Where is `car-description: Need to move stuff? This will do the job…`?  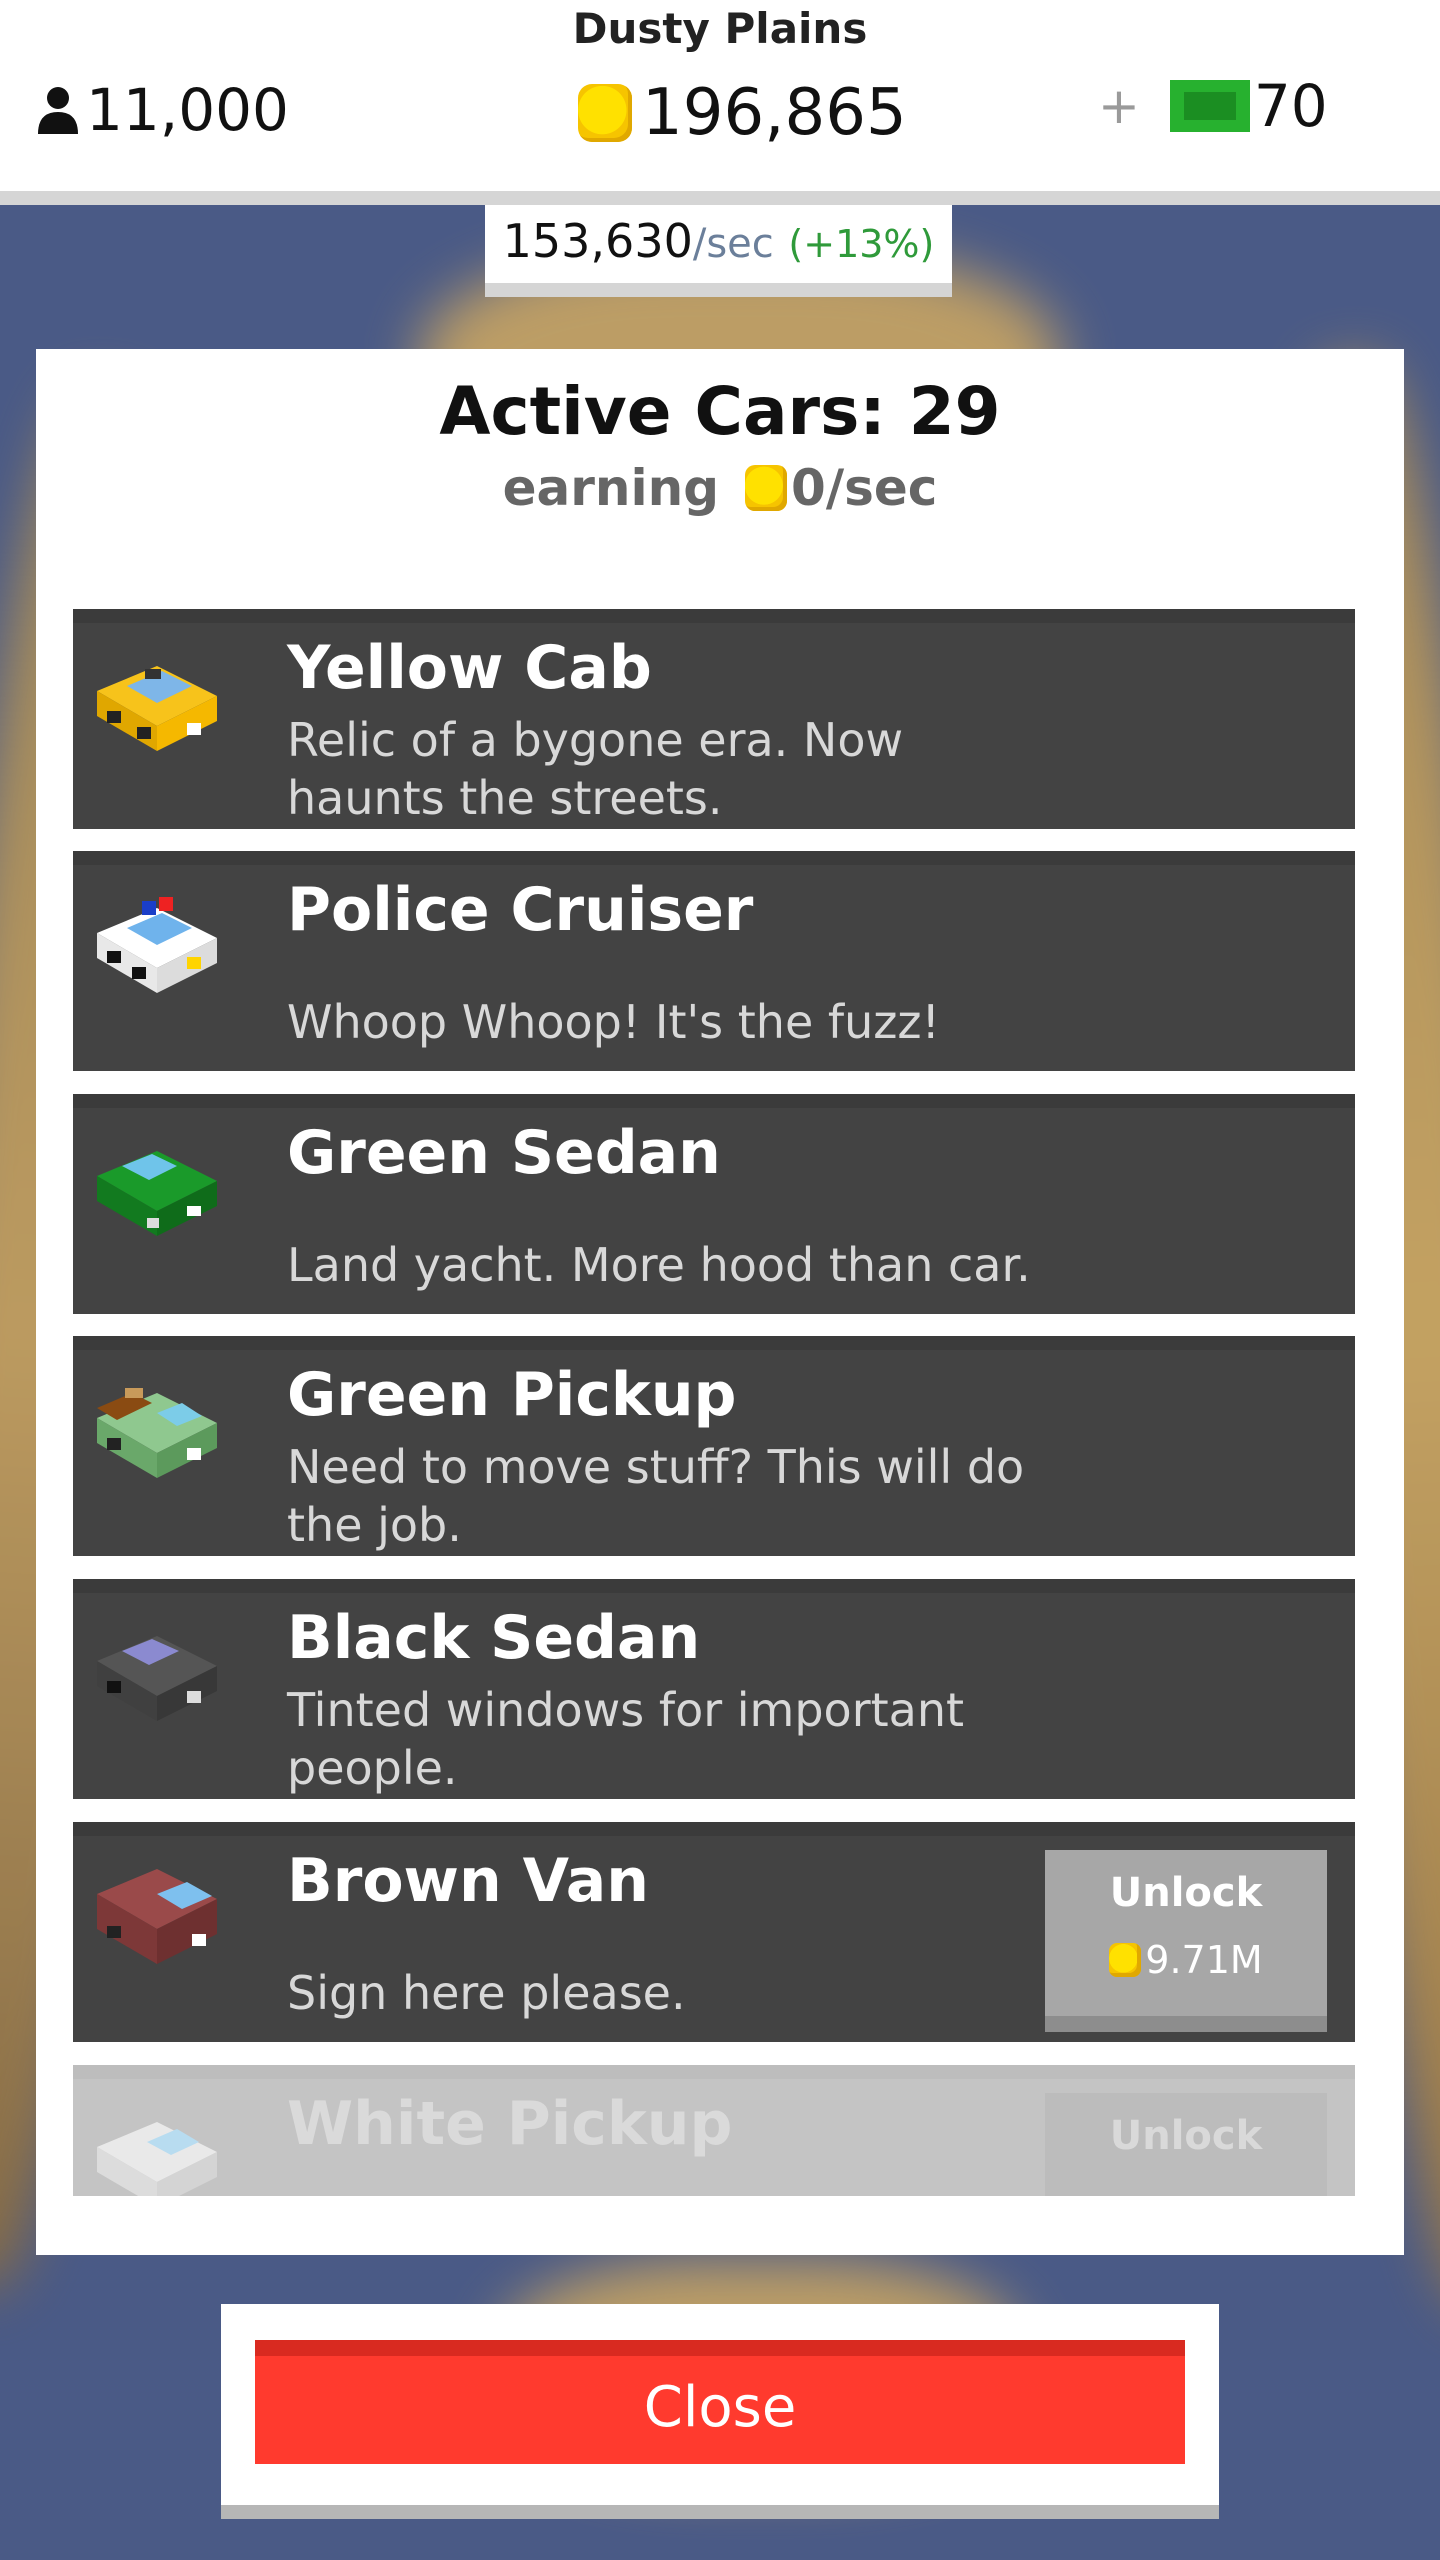 car-description: Need to move stuff? This will do the job… is located at coordinates (656, 1496).